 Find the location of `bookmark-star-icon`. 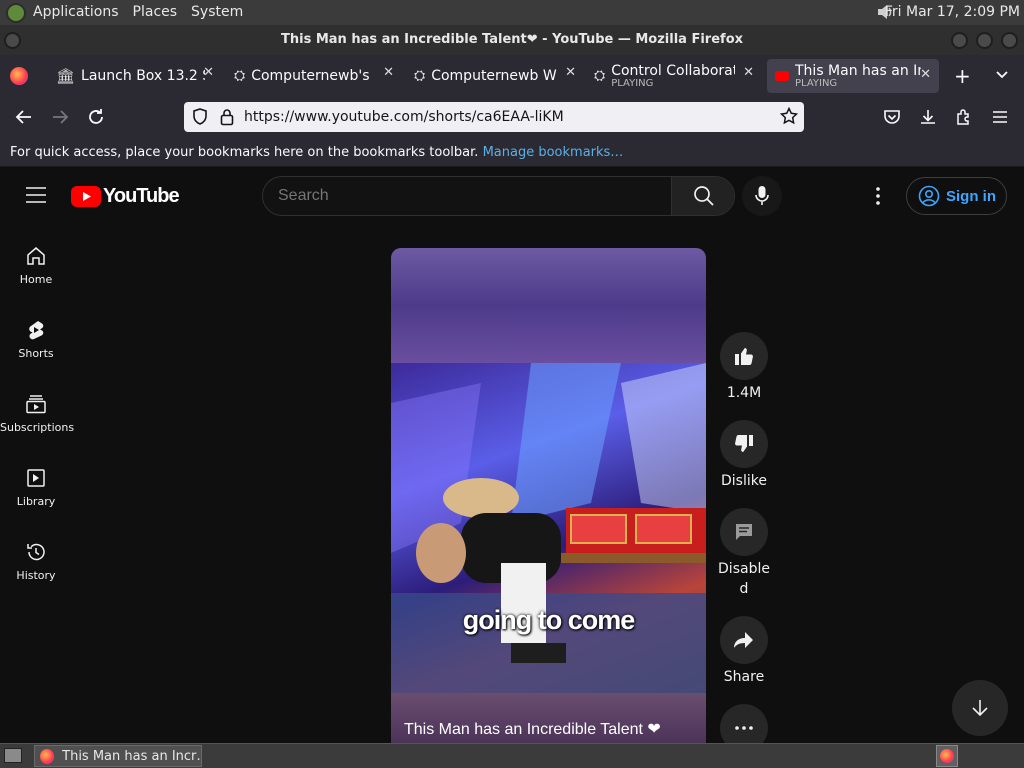

bookmark-star-icon is located at coordinates (789, 117).